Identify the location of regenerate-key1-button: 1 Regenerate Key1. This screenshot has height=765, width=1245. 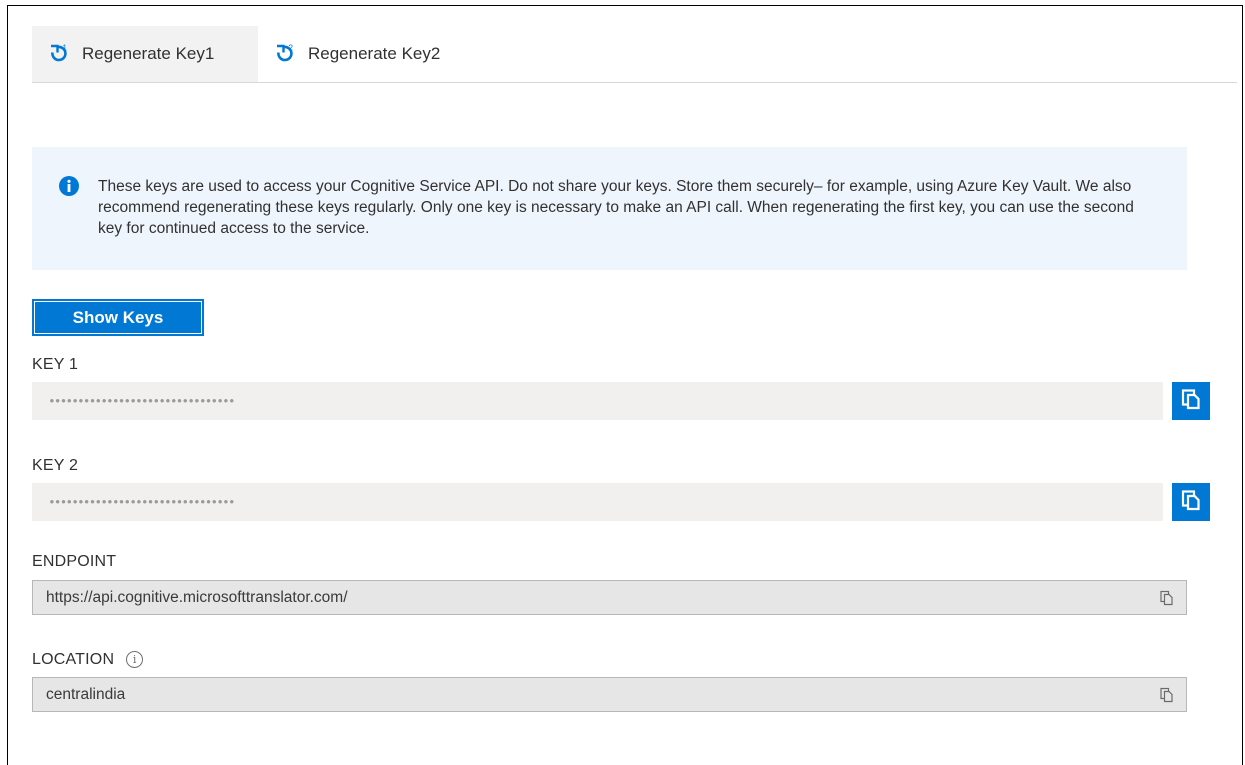
(145, 54).